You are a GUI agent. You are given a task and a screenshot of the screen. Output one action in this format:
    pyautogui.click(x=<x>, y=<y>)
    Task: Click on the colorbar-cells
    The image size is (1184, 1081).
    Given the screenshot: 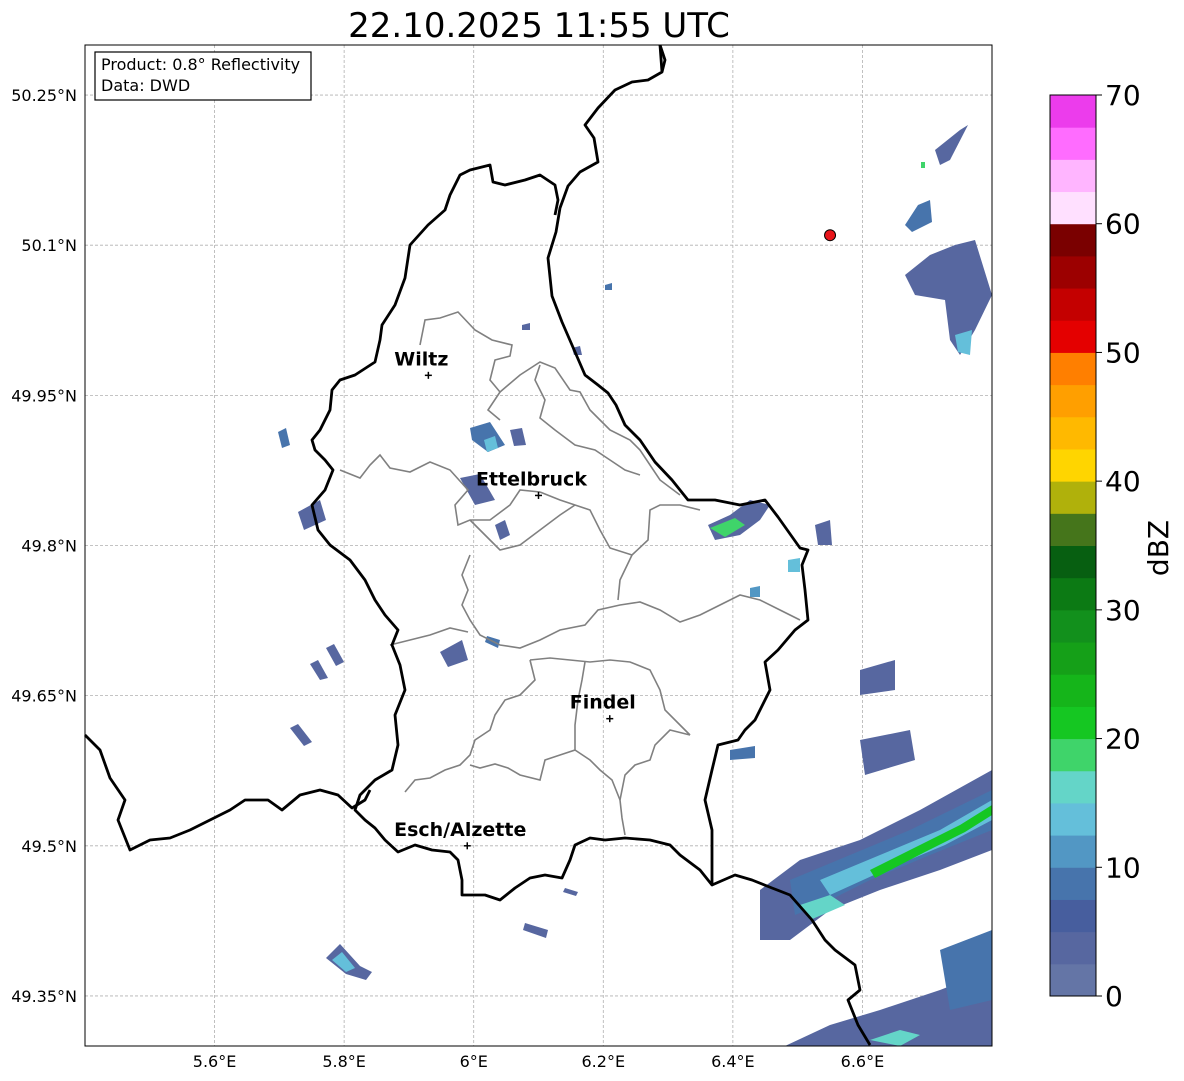 What is the action you would take?
    pyautogui.click(x=1073, y=546)
    